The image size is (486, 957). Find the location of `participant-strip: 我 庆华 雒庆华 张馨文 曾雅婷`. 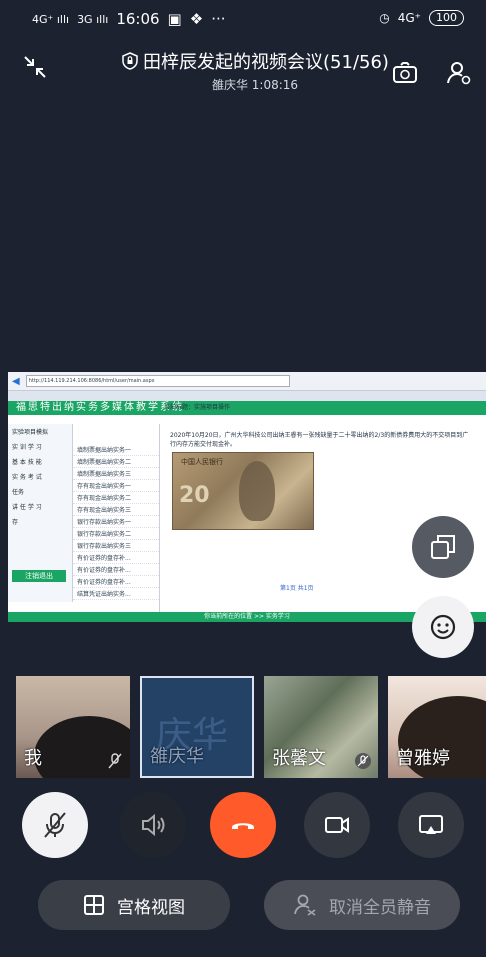

participant-strip: 我 庆华 雒庆华 张馨文 曾雅婷 is located at coordinates (243, 727).